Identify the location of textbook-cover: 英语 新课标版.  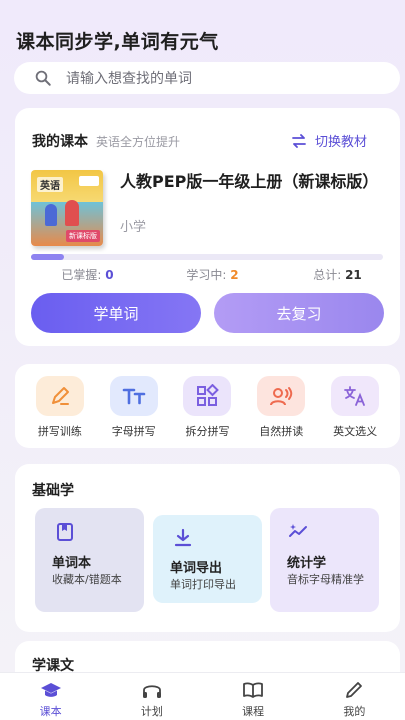
(67, 208).